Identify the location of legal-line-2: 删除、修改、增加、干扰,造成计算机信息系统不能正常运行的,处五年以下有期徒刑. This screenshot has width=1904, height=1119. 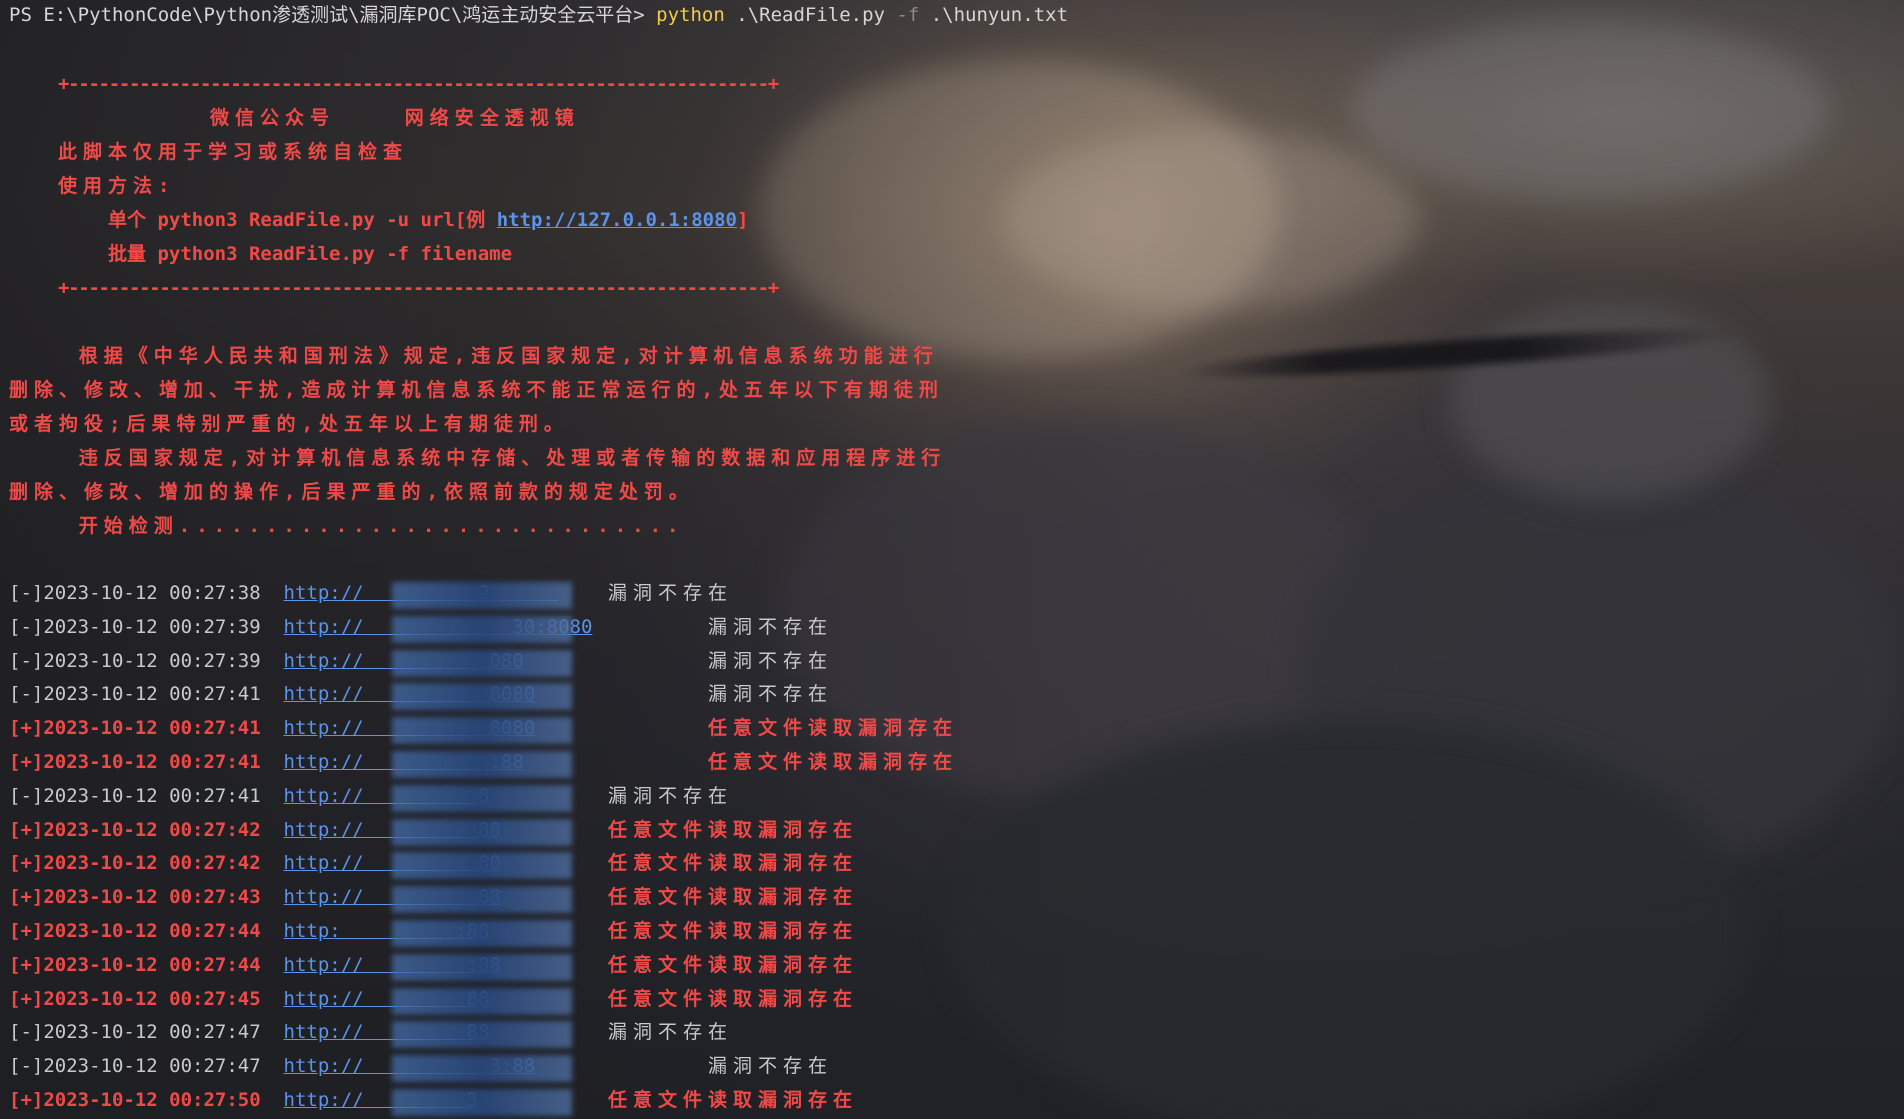
(476, 390).